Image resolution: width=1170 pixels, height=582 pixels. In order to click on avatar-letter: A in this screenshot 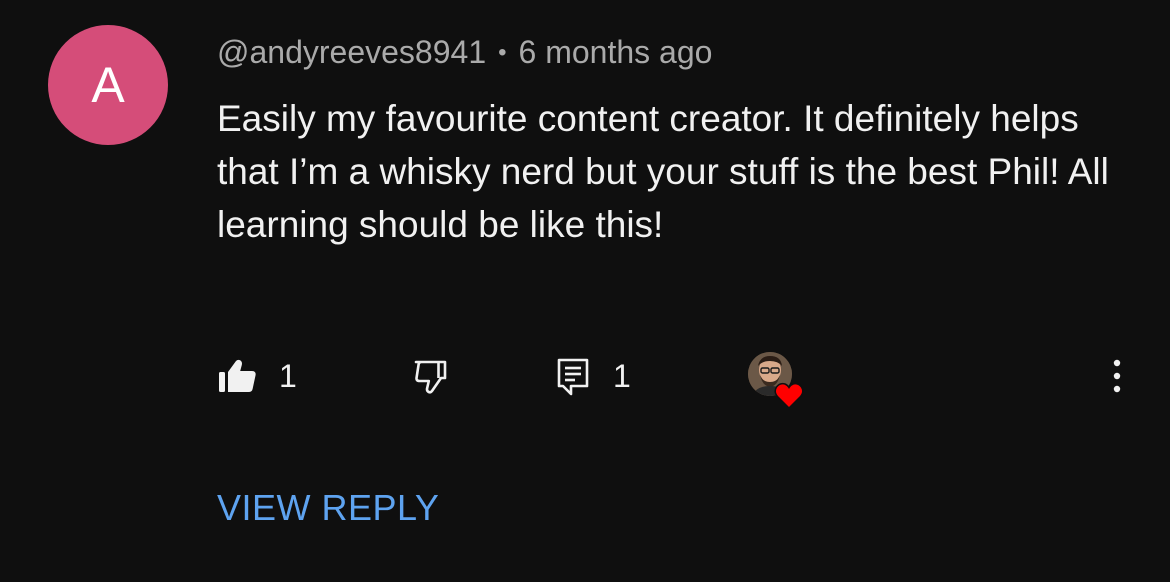, I will do `click(108, 85)`.